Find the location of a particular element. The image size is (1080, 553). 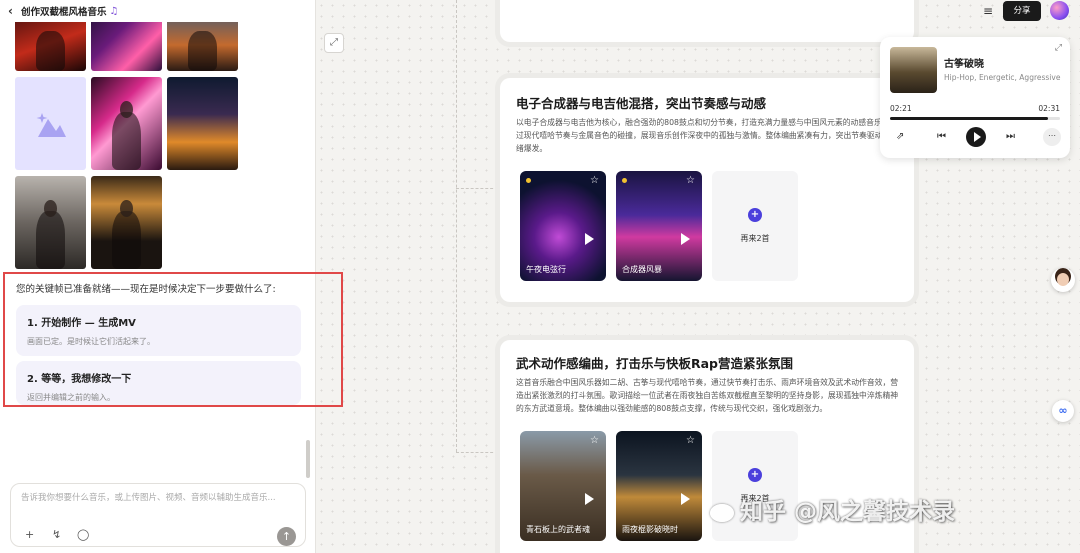

page-title: 创作双截棍风格音乐 is located at coordinates (63, 12).